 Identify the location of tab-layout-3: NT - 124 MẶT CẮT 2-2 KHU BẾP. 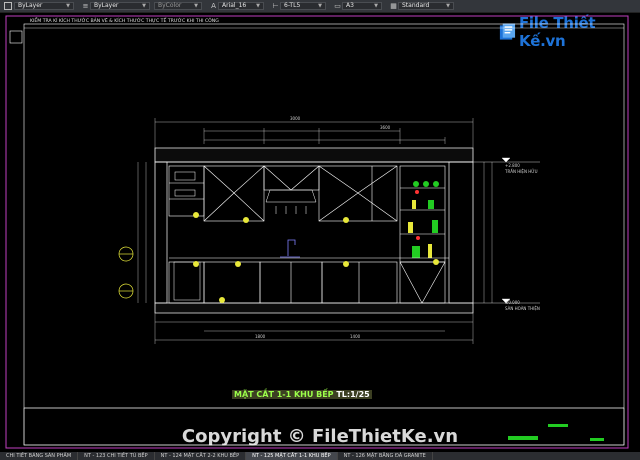
(201, 456).